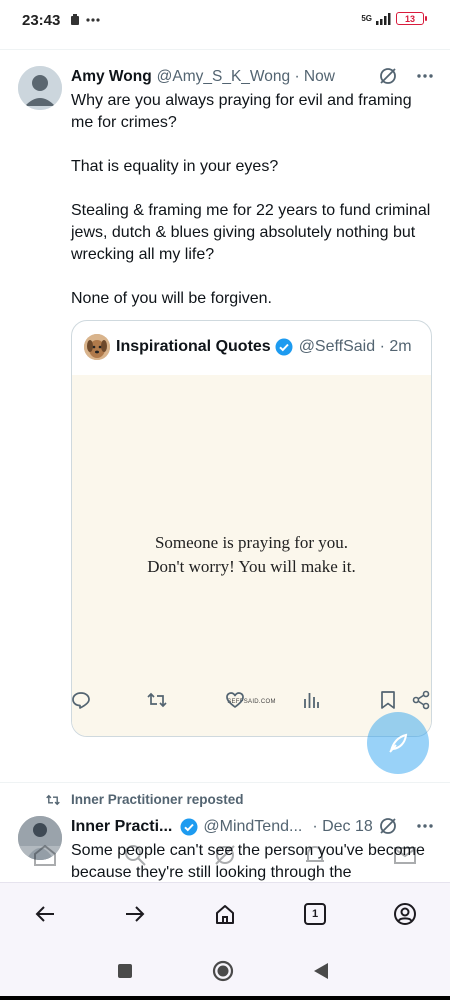 The height and width of the screenshot is (1000, 450). What do you see at coordinates (81, 700) in the screenshot?
I see `reply-icon` at bounding box center [81, 700].